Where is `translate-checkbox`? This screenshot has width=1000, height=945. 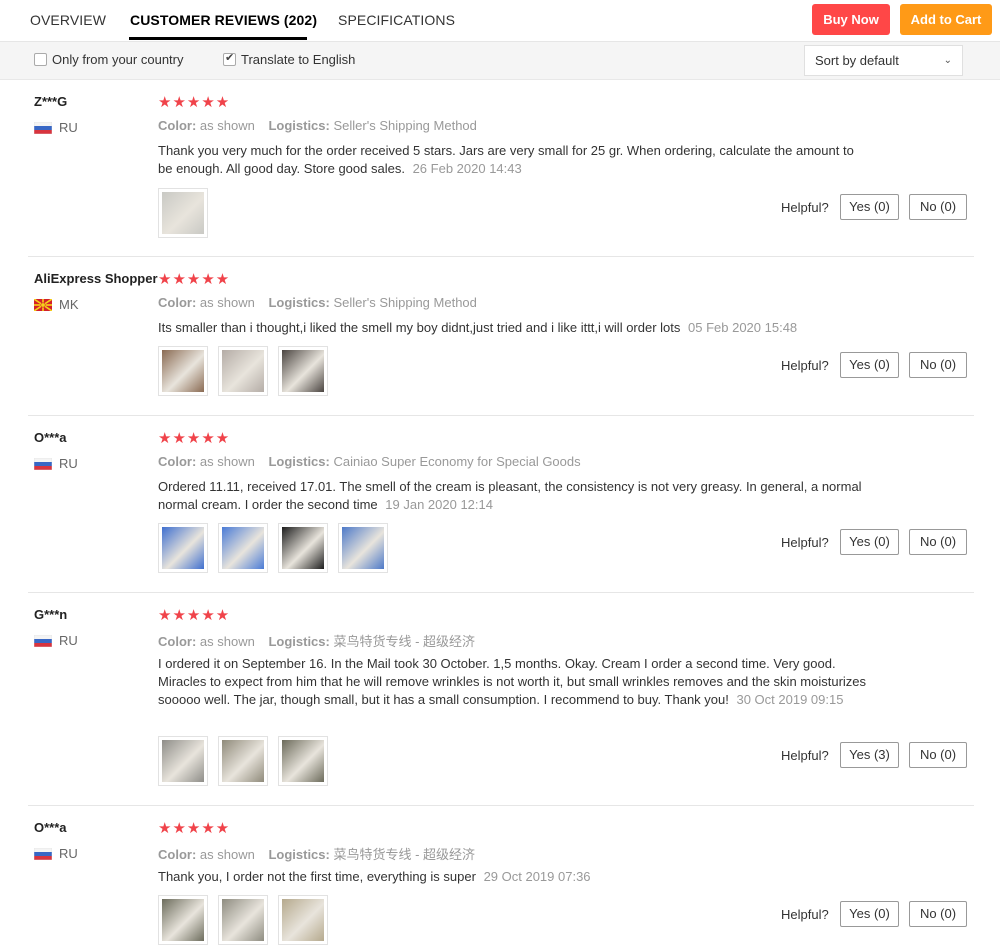 translate-checkbox is located at coordinates (229, 58).